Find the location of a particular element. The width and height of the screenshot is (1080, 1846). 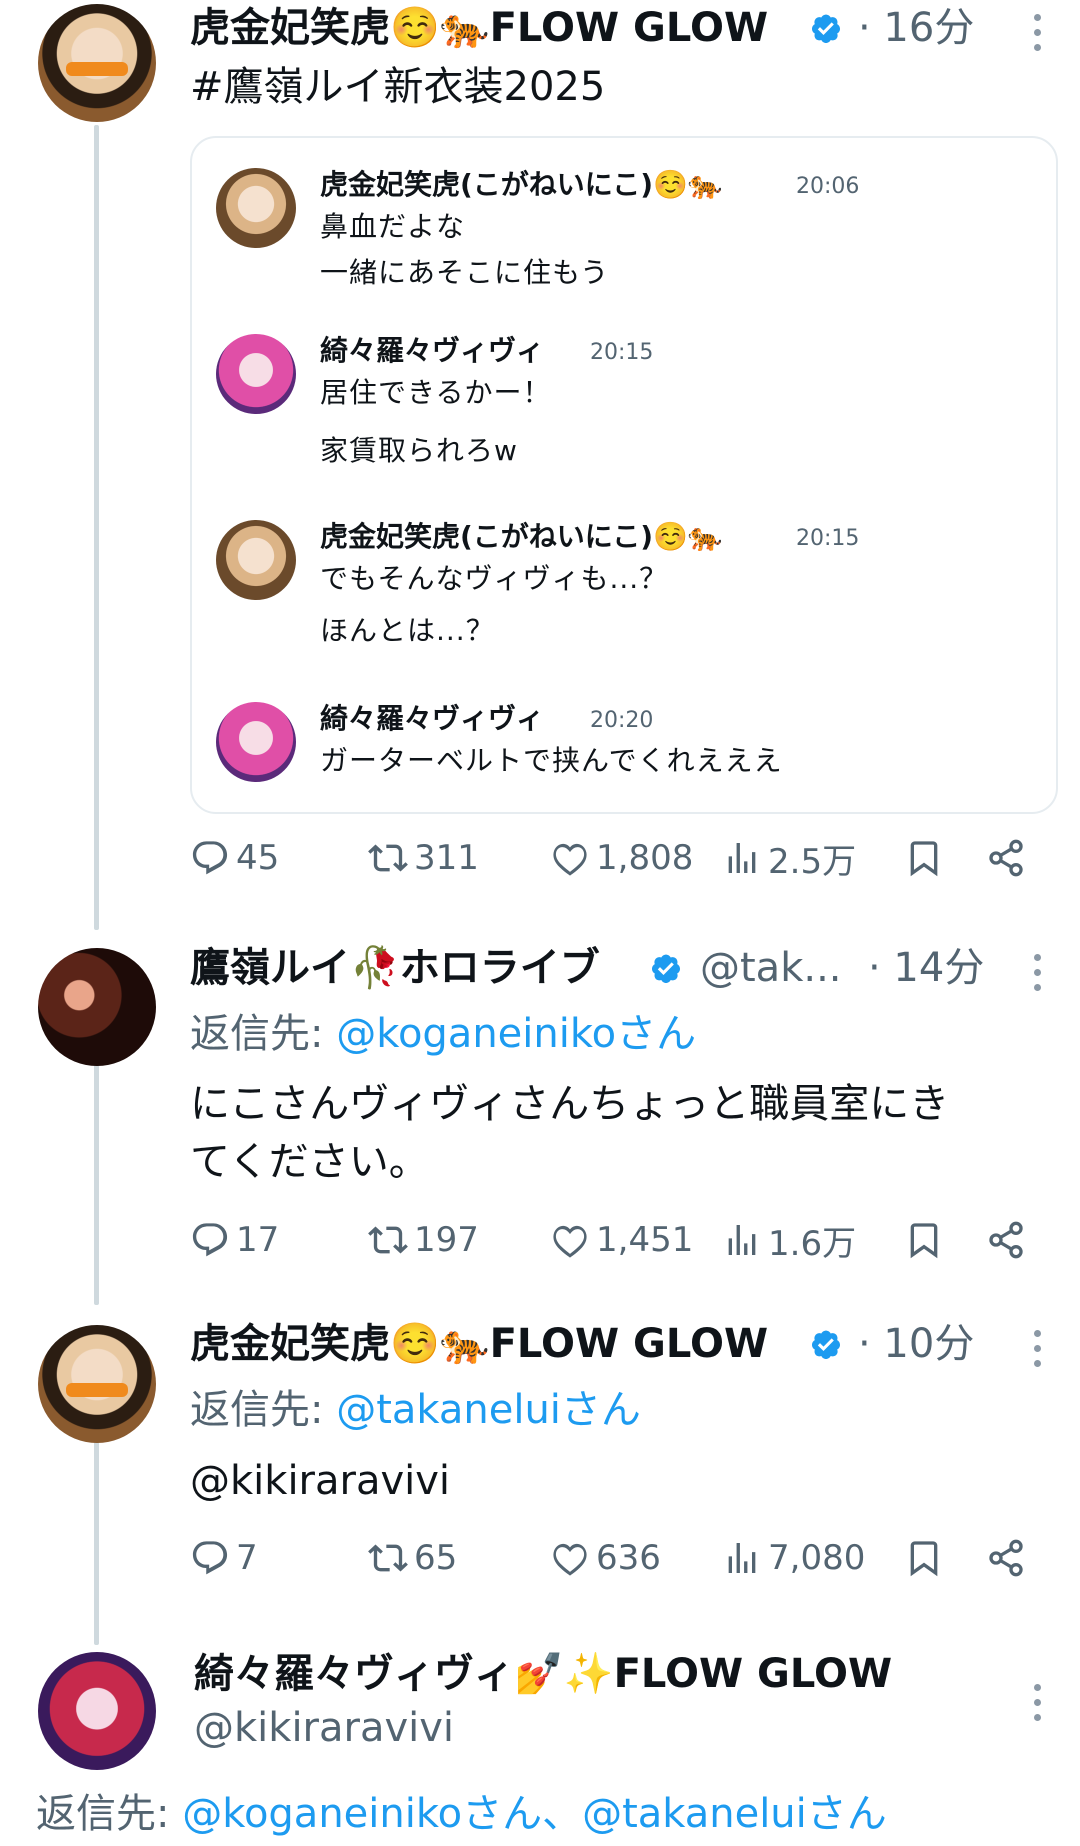

views-count: 2.5万 is located at coordinates (812, 861).